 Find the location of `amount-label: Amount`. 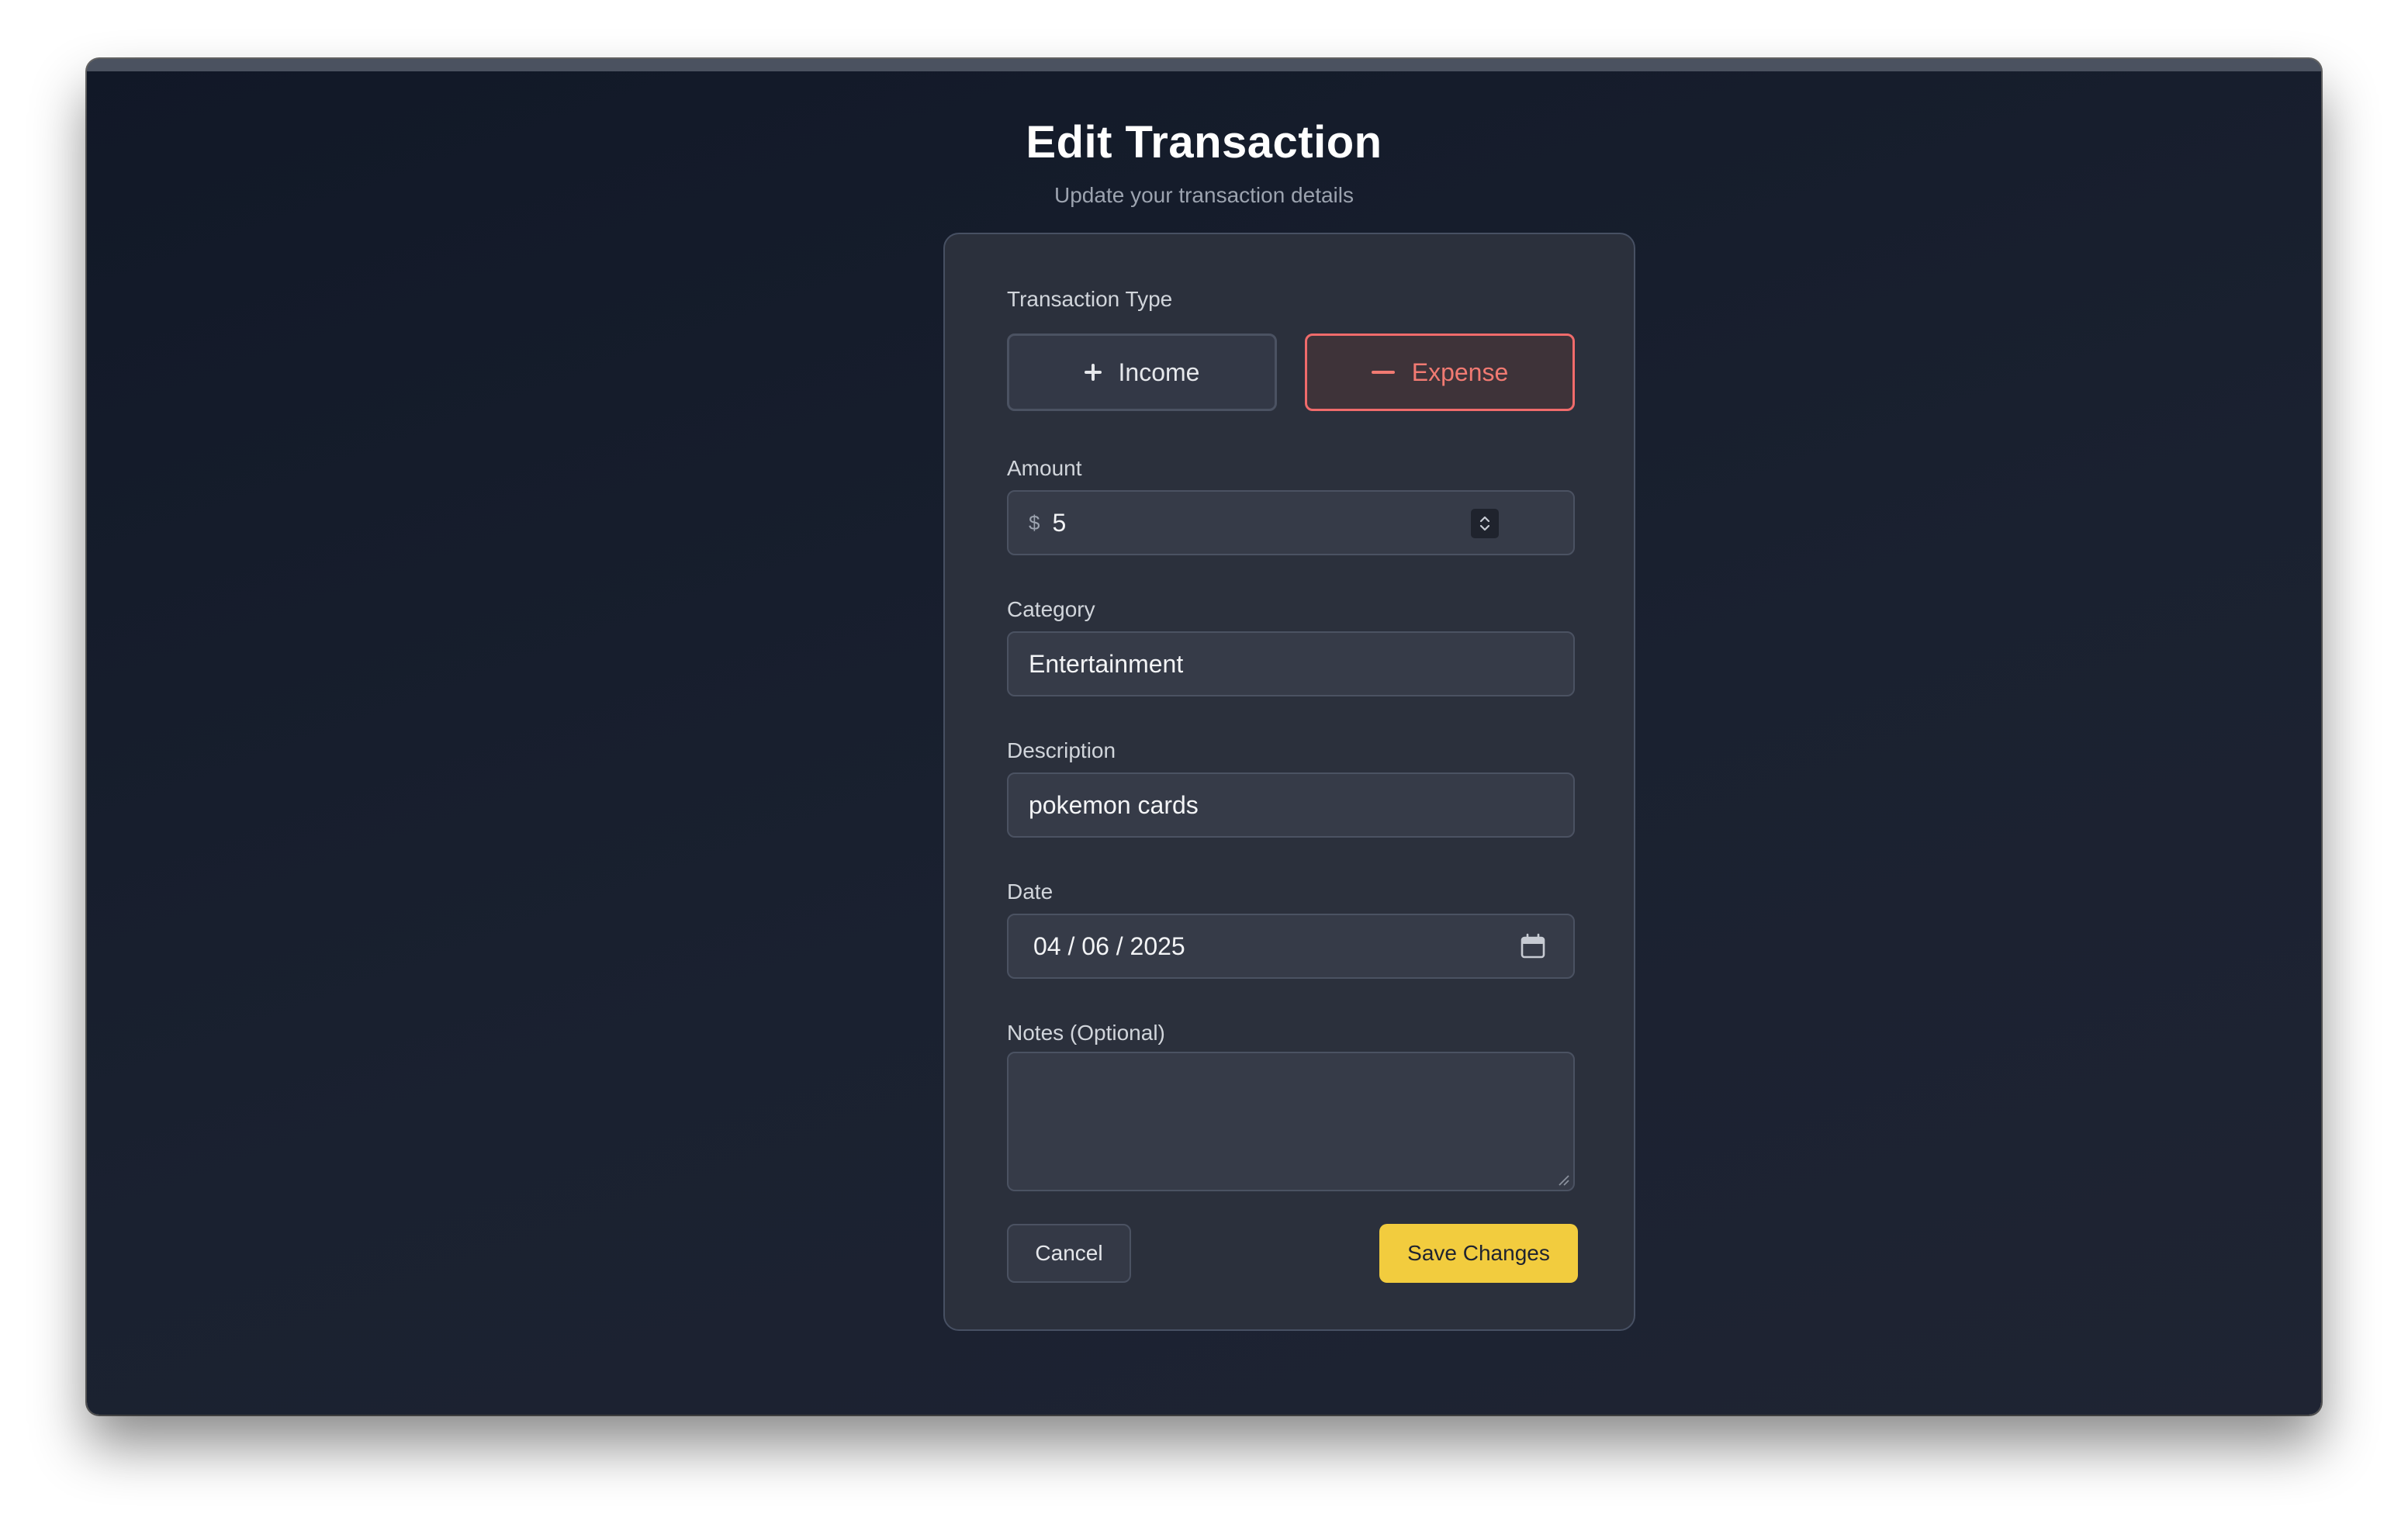

amount-label: Amount is located at coordinates (1044, 468).